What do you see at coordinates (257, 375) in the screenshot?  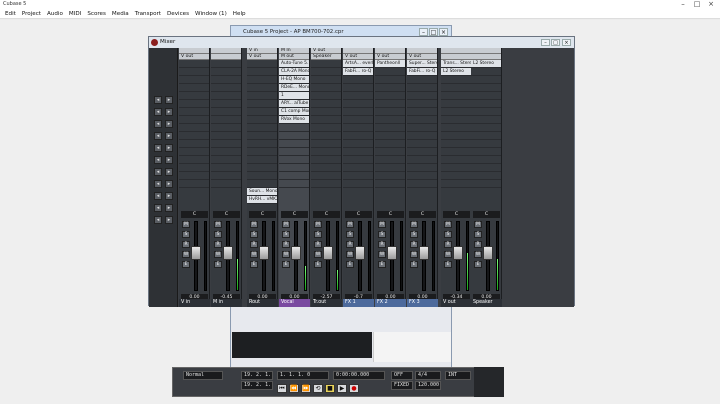 I see `left-locator: 19. 2. 1. 91` at bounding box center [257, 375].